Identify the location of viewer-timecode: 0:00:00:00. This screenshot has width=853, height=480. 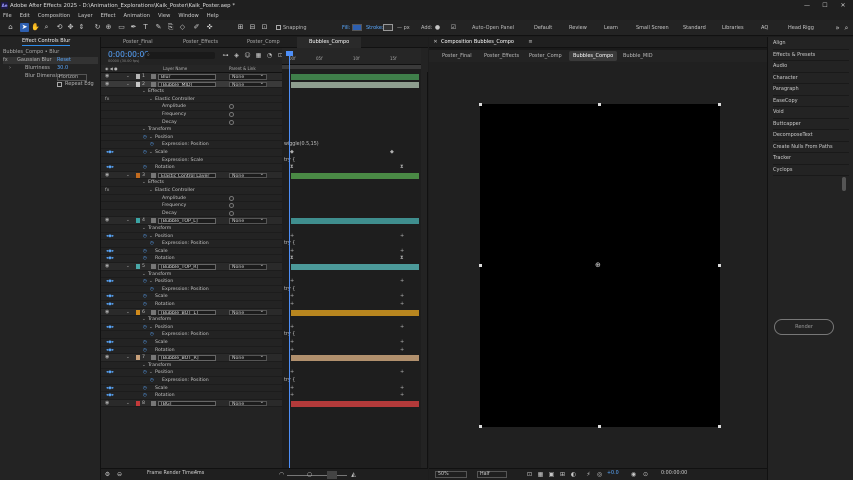
(674, 473).